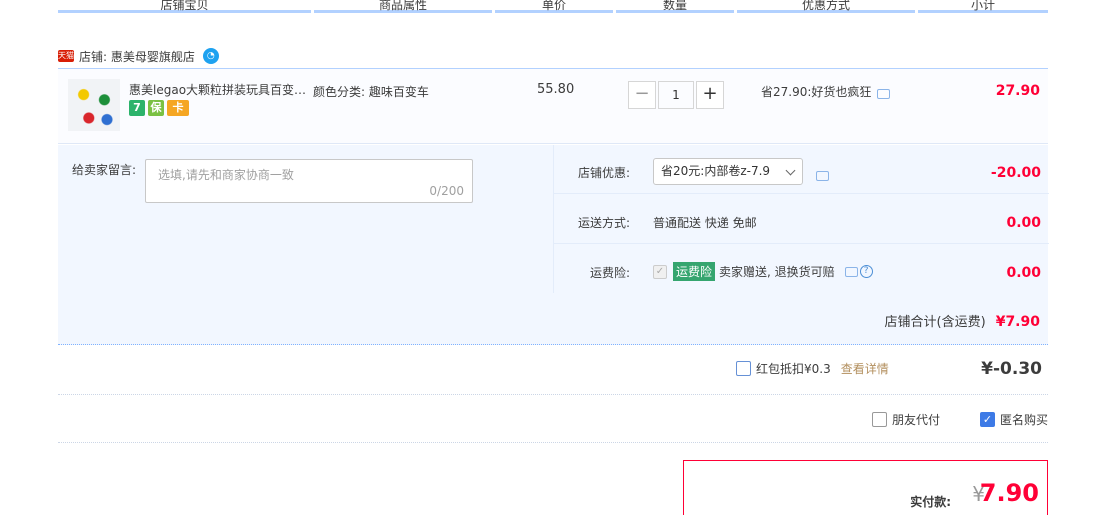 The width and height of the screenshot is (1115, 515). Describe the element at coordinates (865, 368) in the screenshot. I see `red-packet-details-link: 查看详情` at that location.